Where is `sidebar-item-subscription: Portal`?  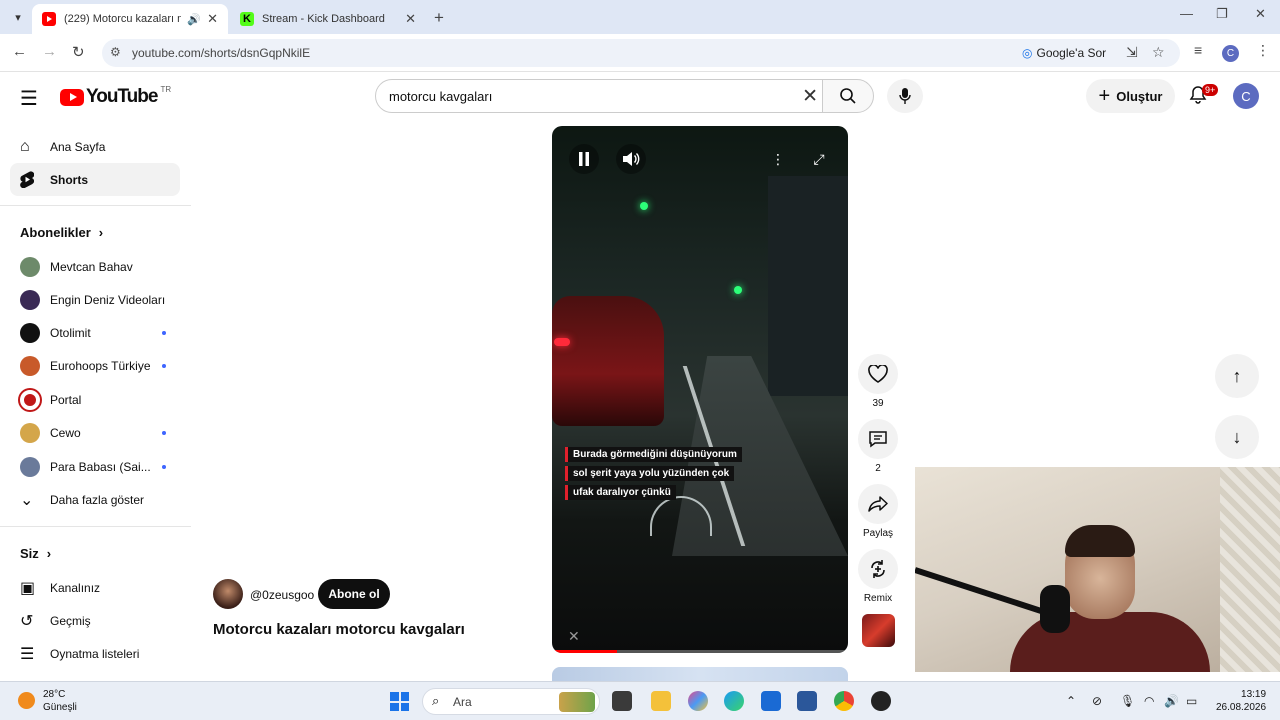 sidebar-item-subscription: Portal is located at coordinates (95, 399).